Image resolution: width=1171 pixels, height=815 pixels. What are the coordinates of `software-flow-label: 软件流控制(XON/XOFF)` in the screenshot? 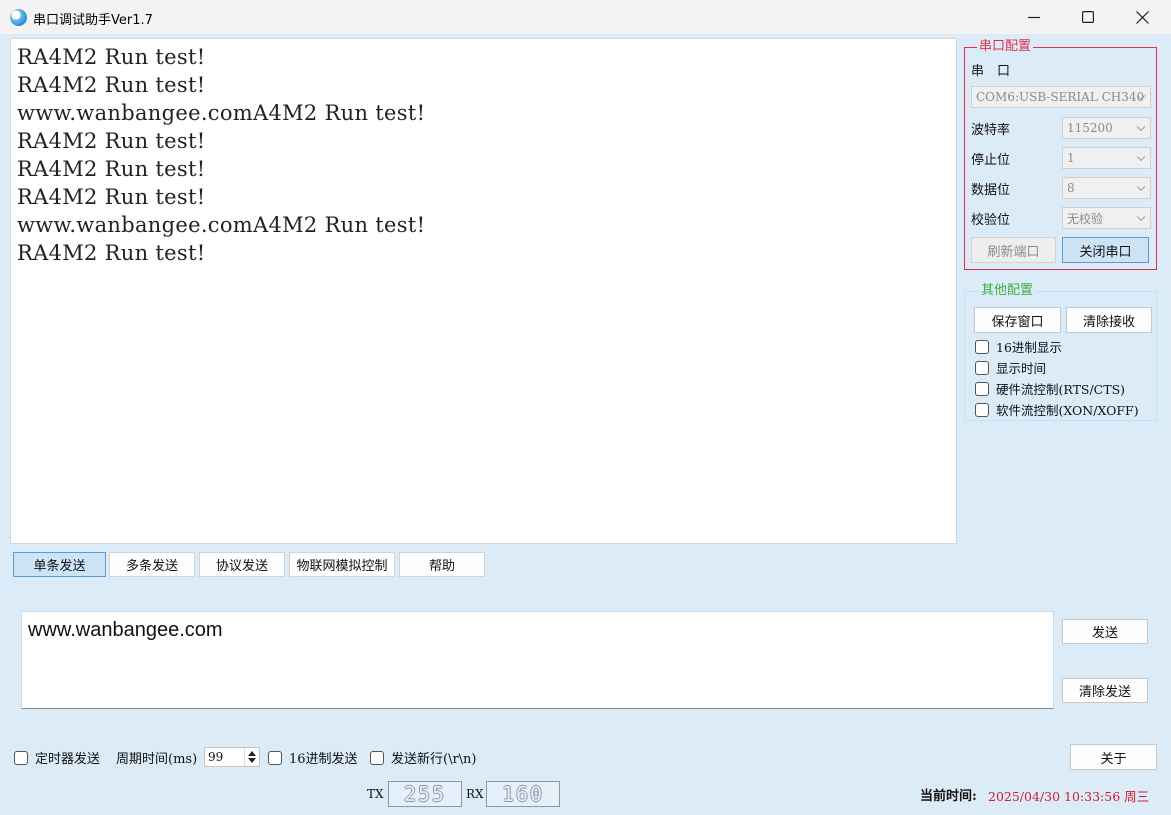 It's located at (1067, 410).